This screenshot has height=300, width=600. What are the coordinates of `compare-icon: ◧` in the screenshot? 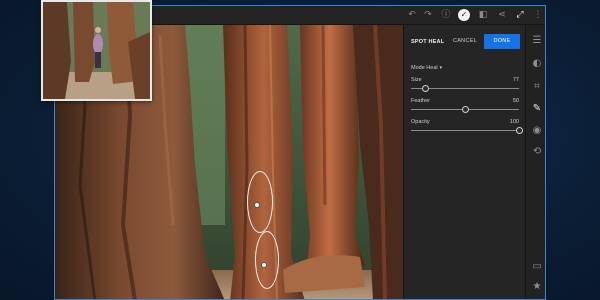 It's located at (483, 15).